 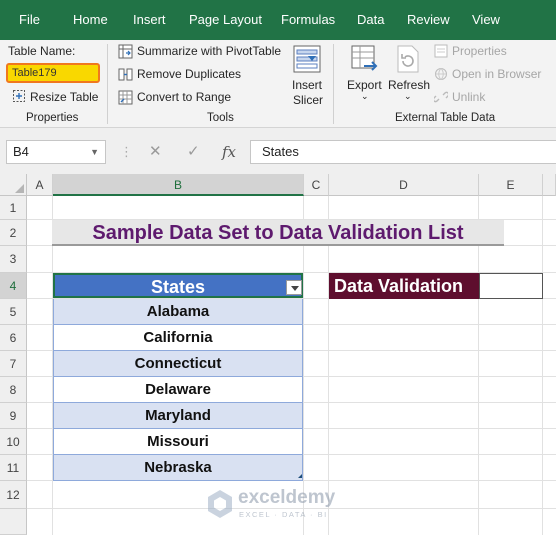 I want to click on table-row: California, so click(x=178, y=338).